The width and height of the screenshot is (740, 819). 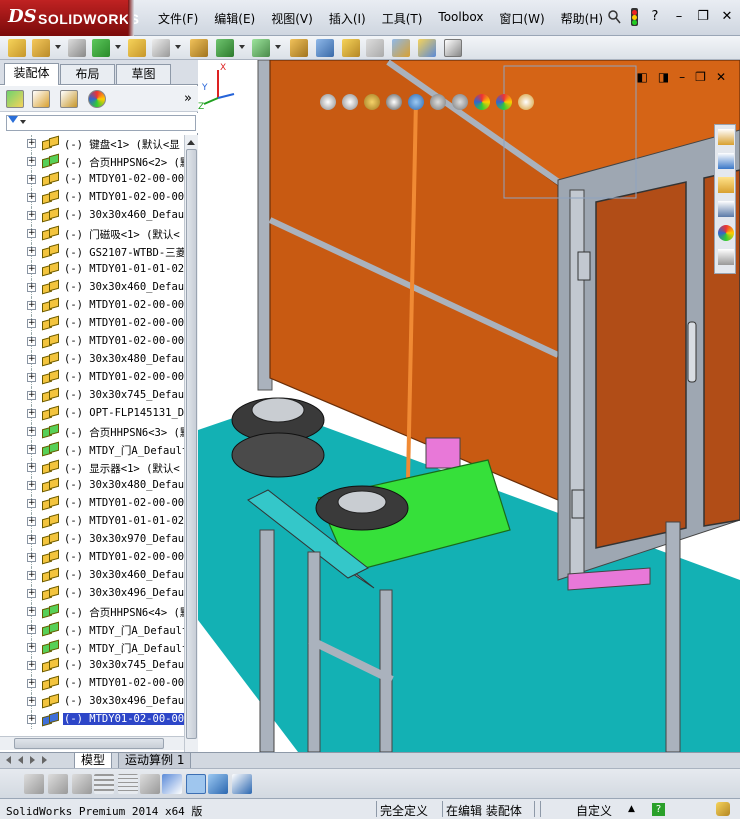 What do you see at coordinates (453, 48) in the screenshot?
I see `properties-icon` at bounding box center [453, 48].